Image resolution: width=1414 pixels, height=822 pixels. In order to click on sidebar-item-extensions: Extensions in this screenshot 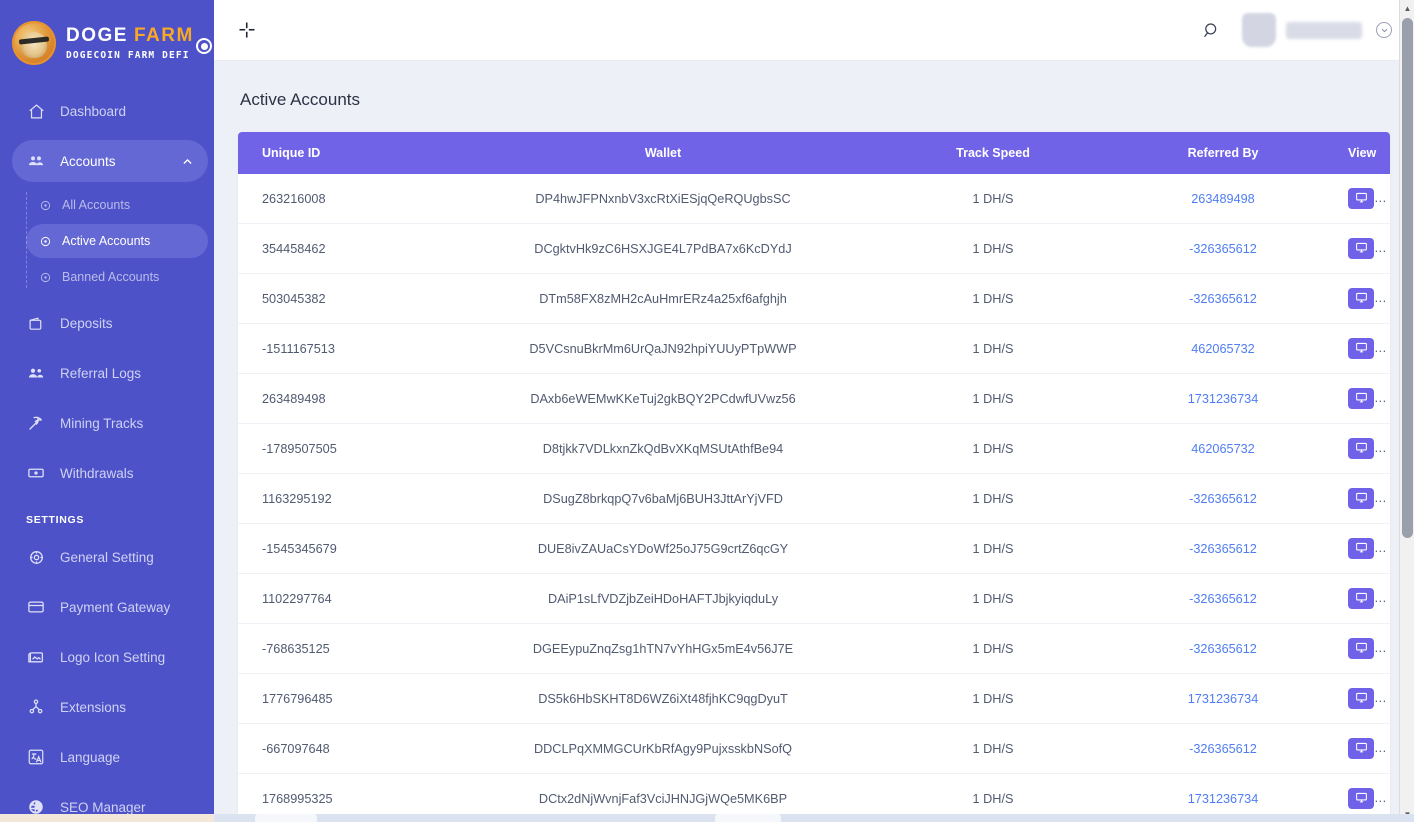, I will do `click(110, 707)`.